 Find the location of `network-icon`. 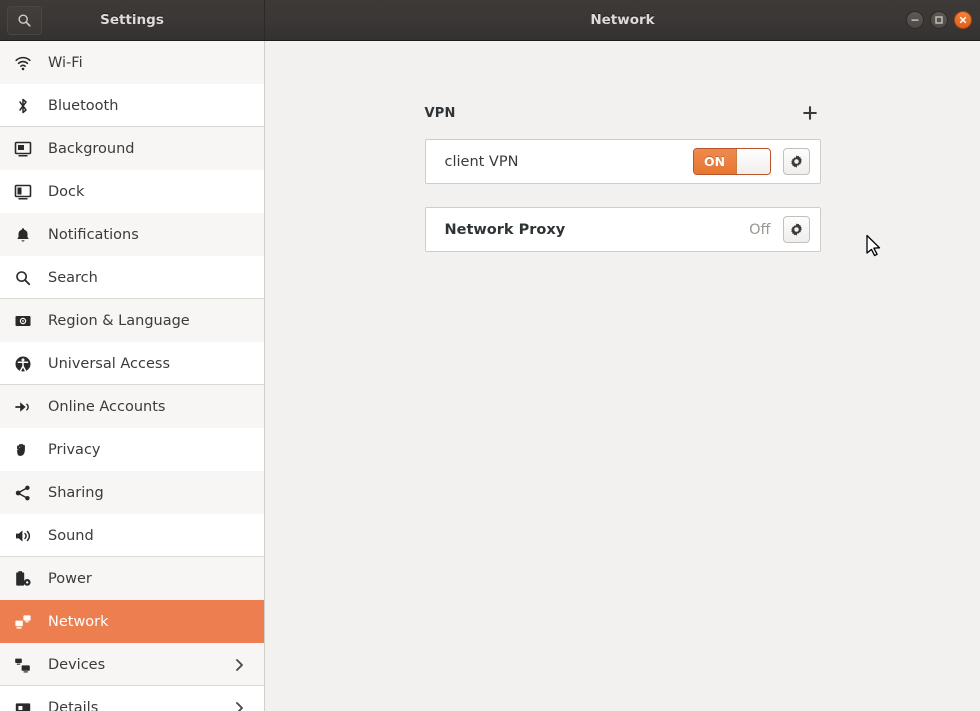

network-icon is located at coordinates (27, 622).